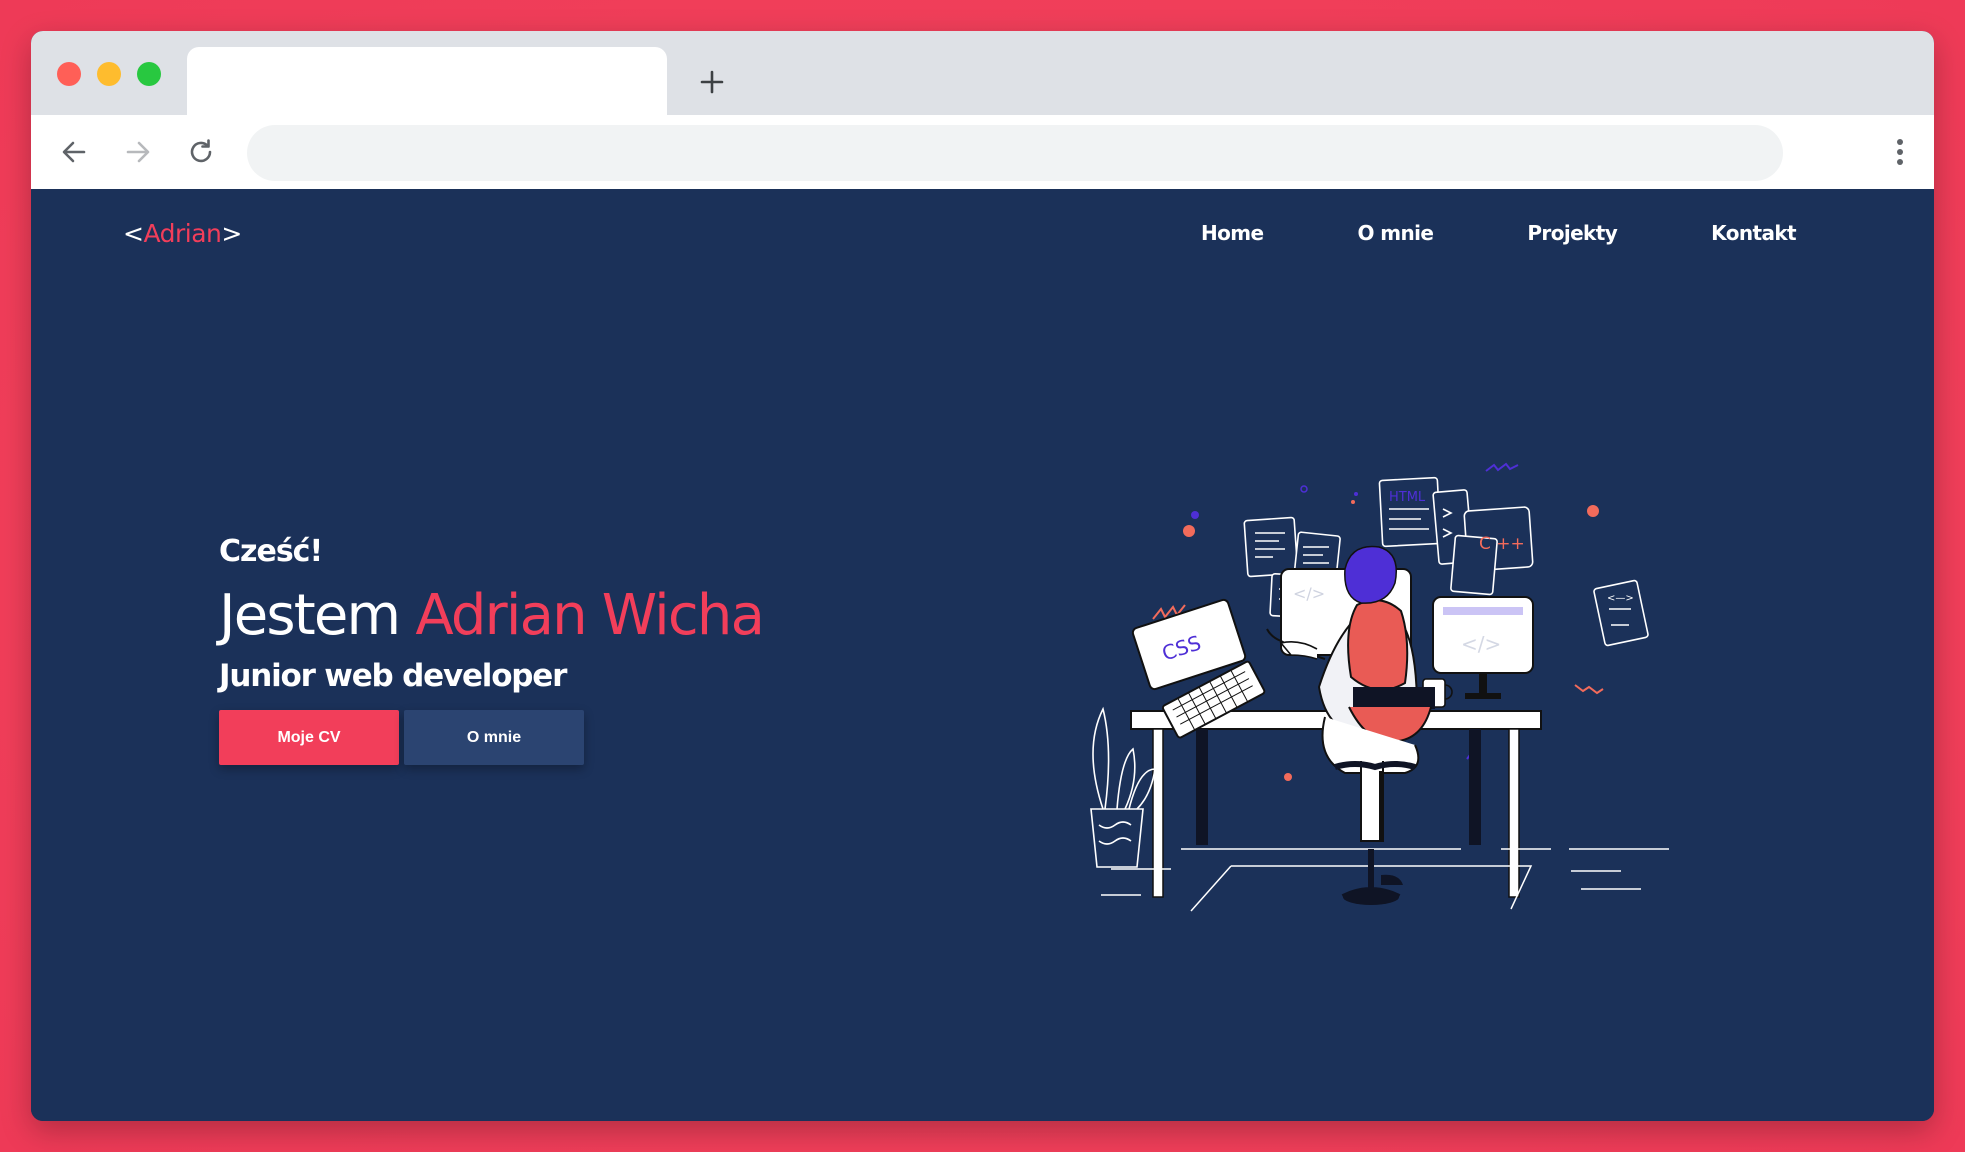 Image resolution: width=1965 pixels, height=1152 pixels. Describe the element at coordinates (1396, 233) in the screenshot. I see `nav-about-link: O mnie` at that location.